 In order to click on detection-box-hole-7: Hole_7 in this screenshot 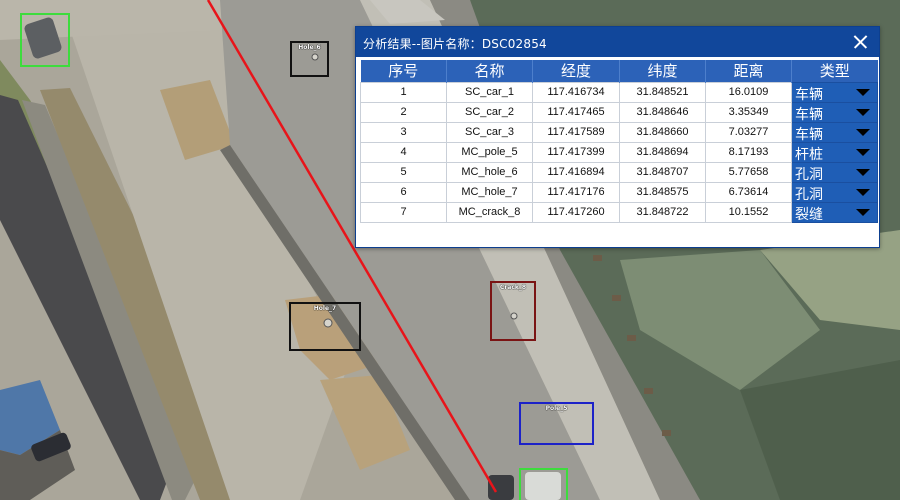, I will do `click(325, 326)`.